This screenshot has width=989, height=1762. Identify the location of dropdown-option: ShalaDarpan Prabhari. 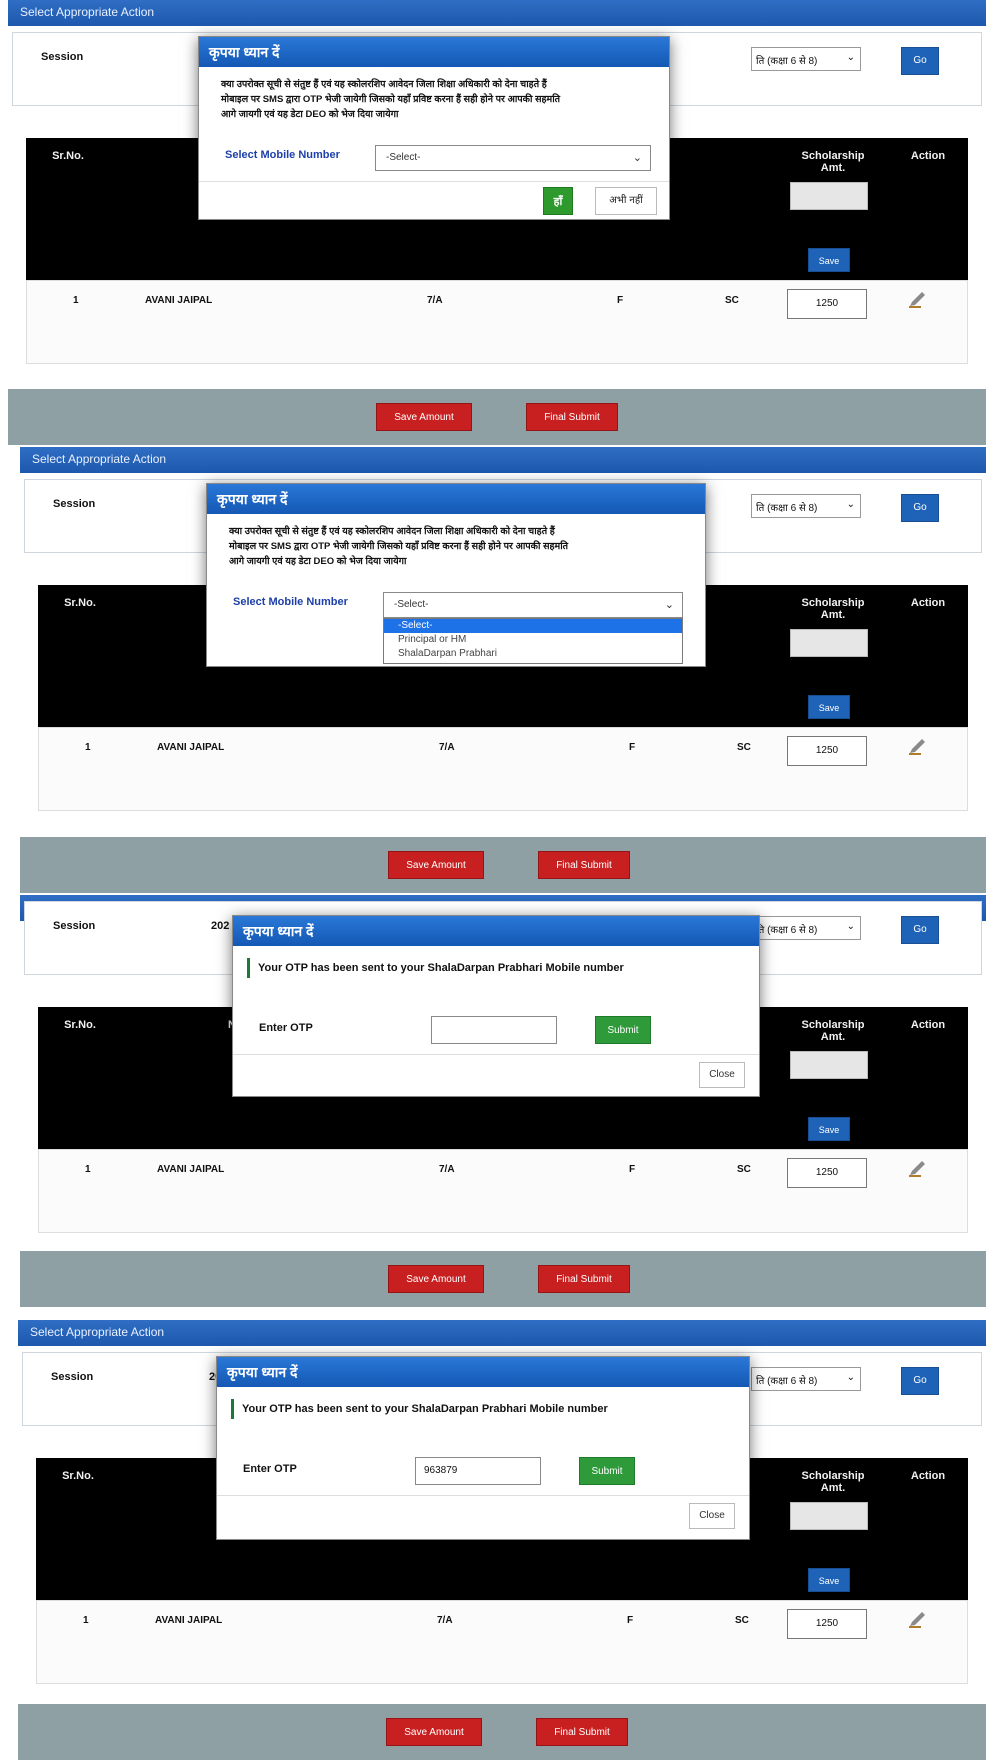
(533, 654).